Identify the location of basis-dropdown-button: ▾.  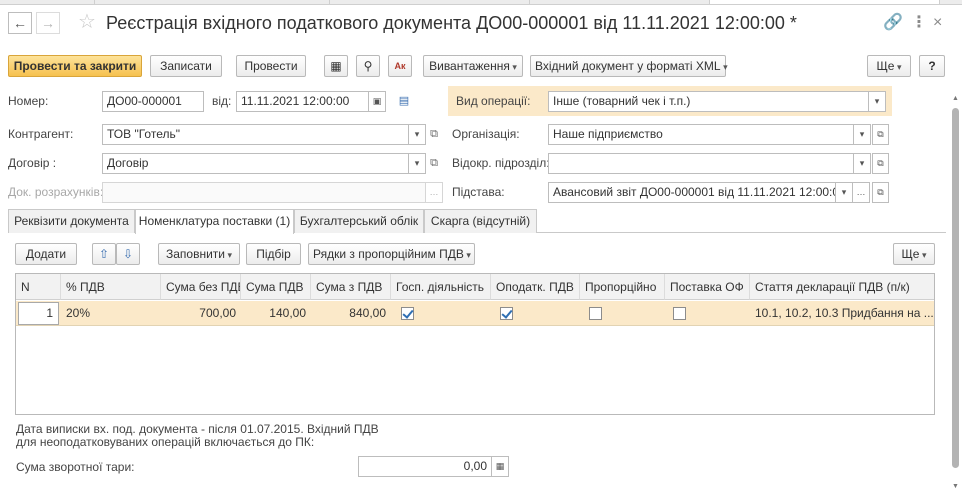
(844, 192).